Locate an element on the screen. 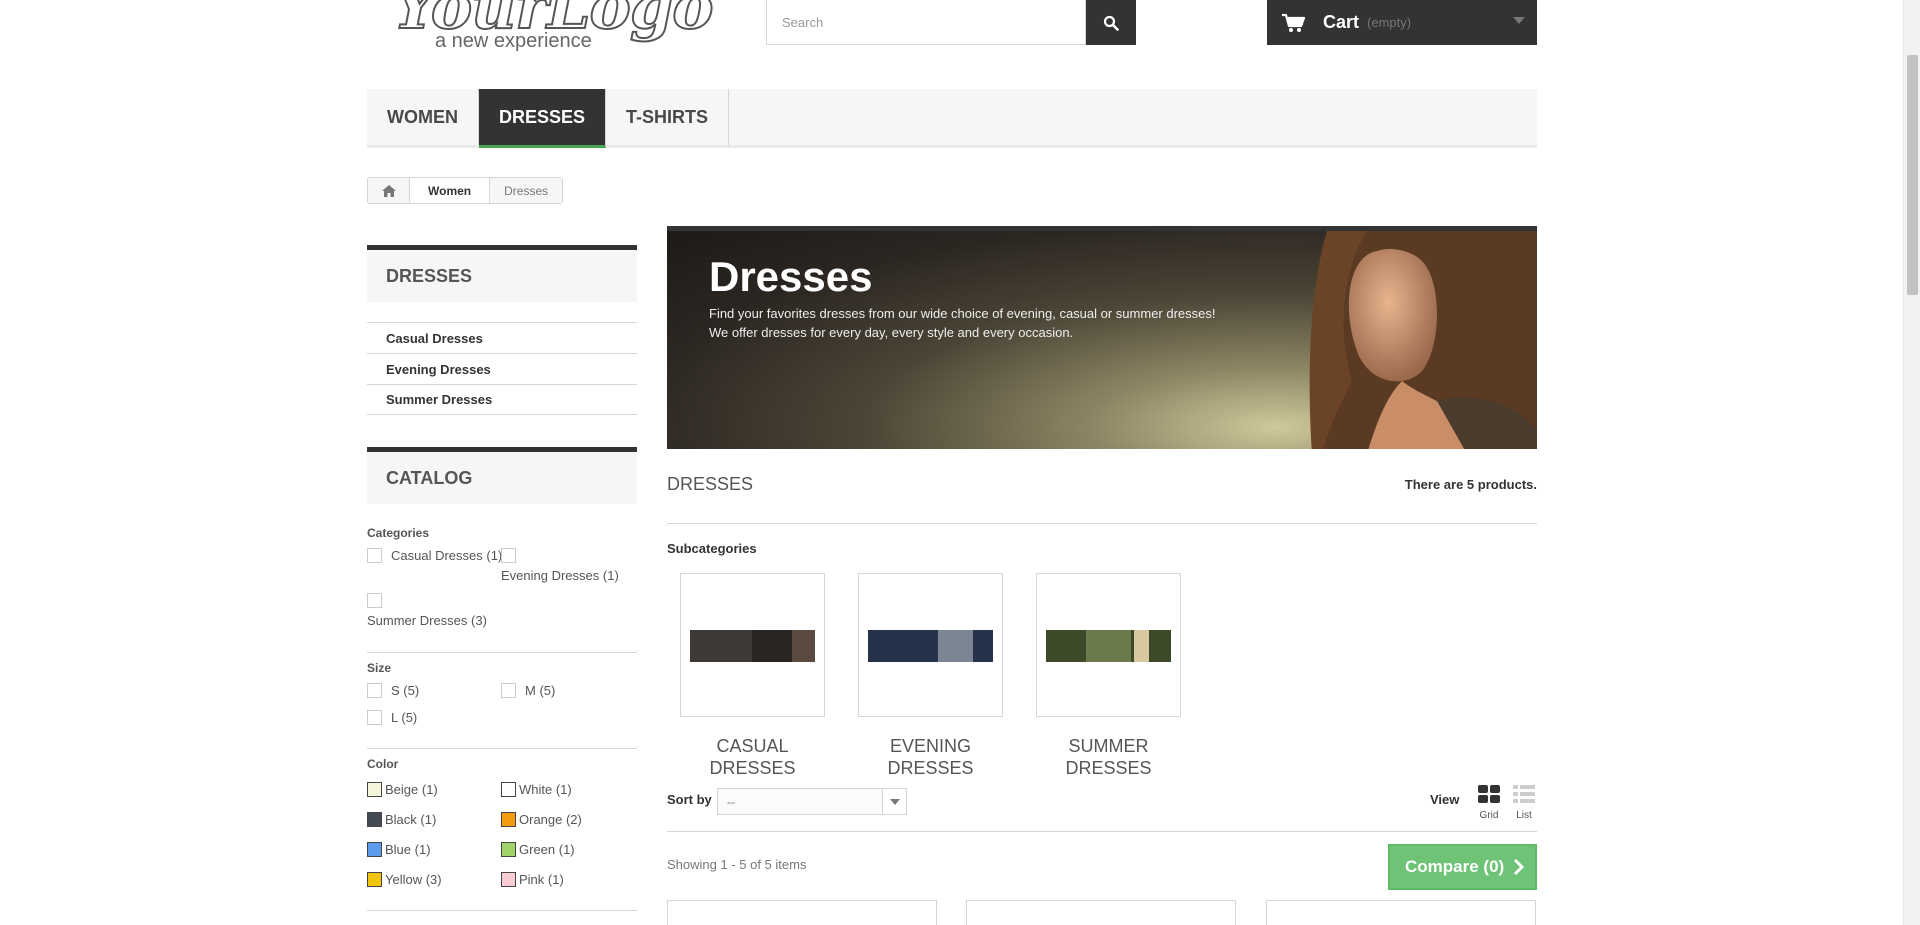 The height and width of the screenshot is (925, 1920). shopping-cart-icon is located at coordinates (1294, 22).